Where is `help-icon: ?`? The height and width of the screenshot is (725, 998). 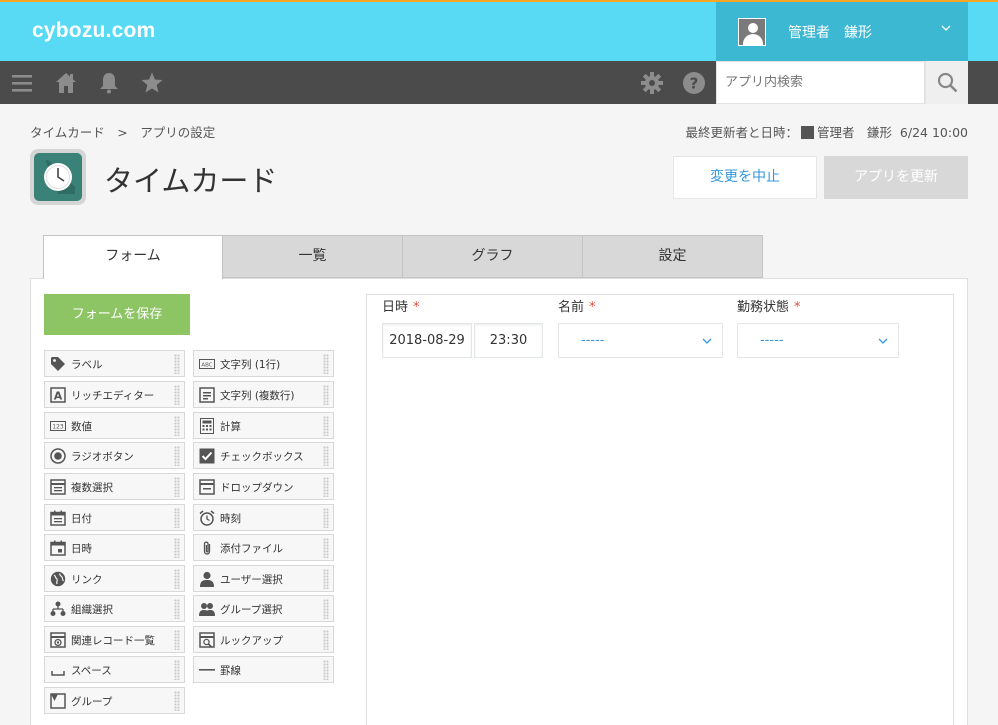 help-icon: ? is located at coordinates (694, 83).